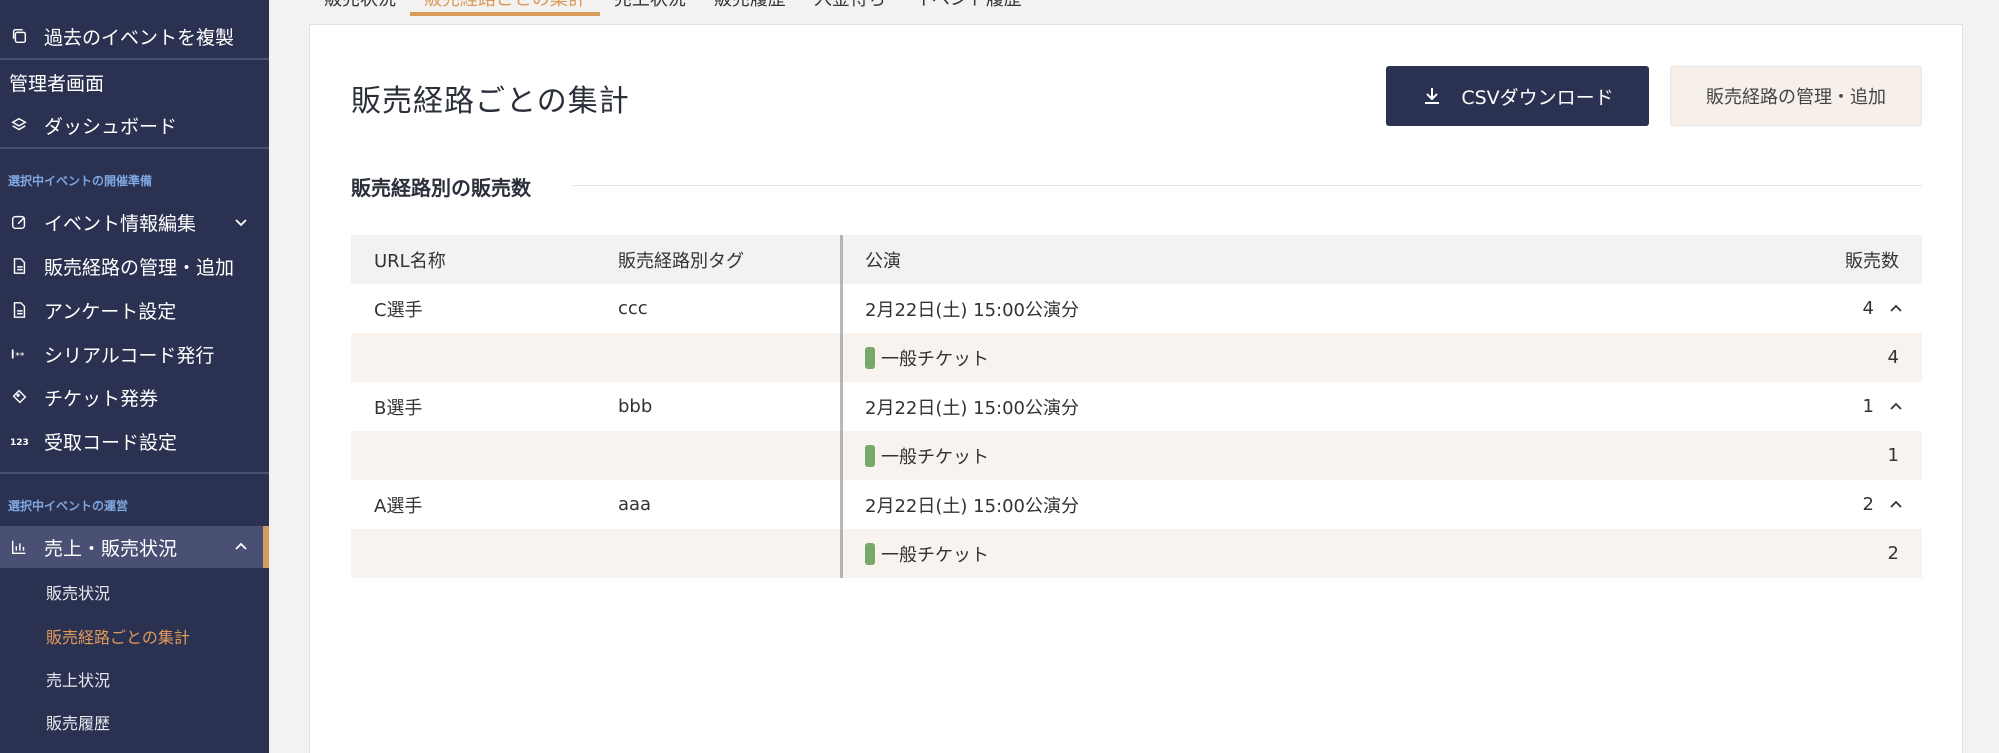 Image resolution: width=1999 pixels, height=753 pixels. I want to click on tab-event-history: イベント履歴, so click(968, 11).